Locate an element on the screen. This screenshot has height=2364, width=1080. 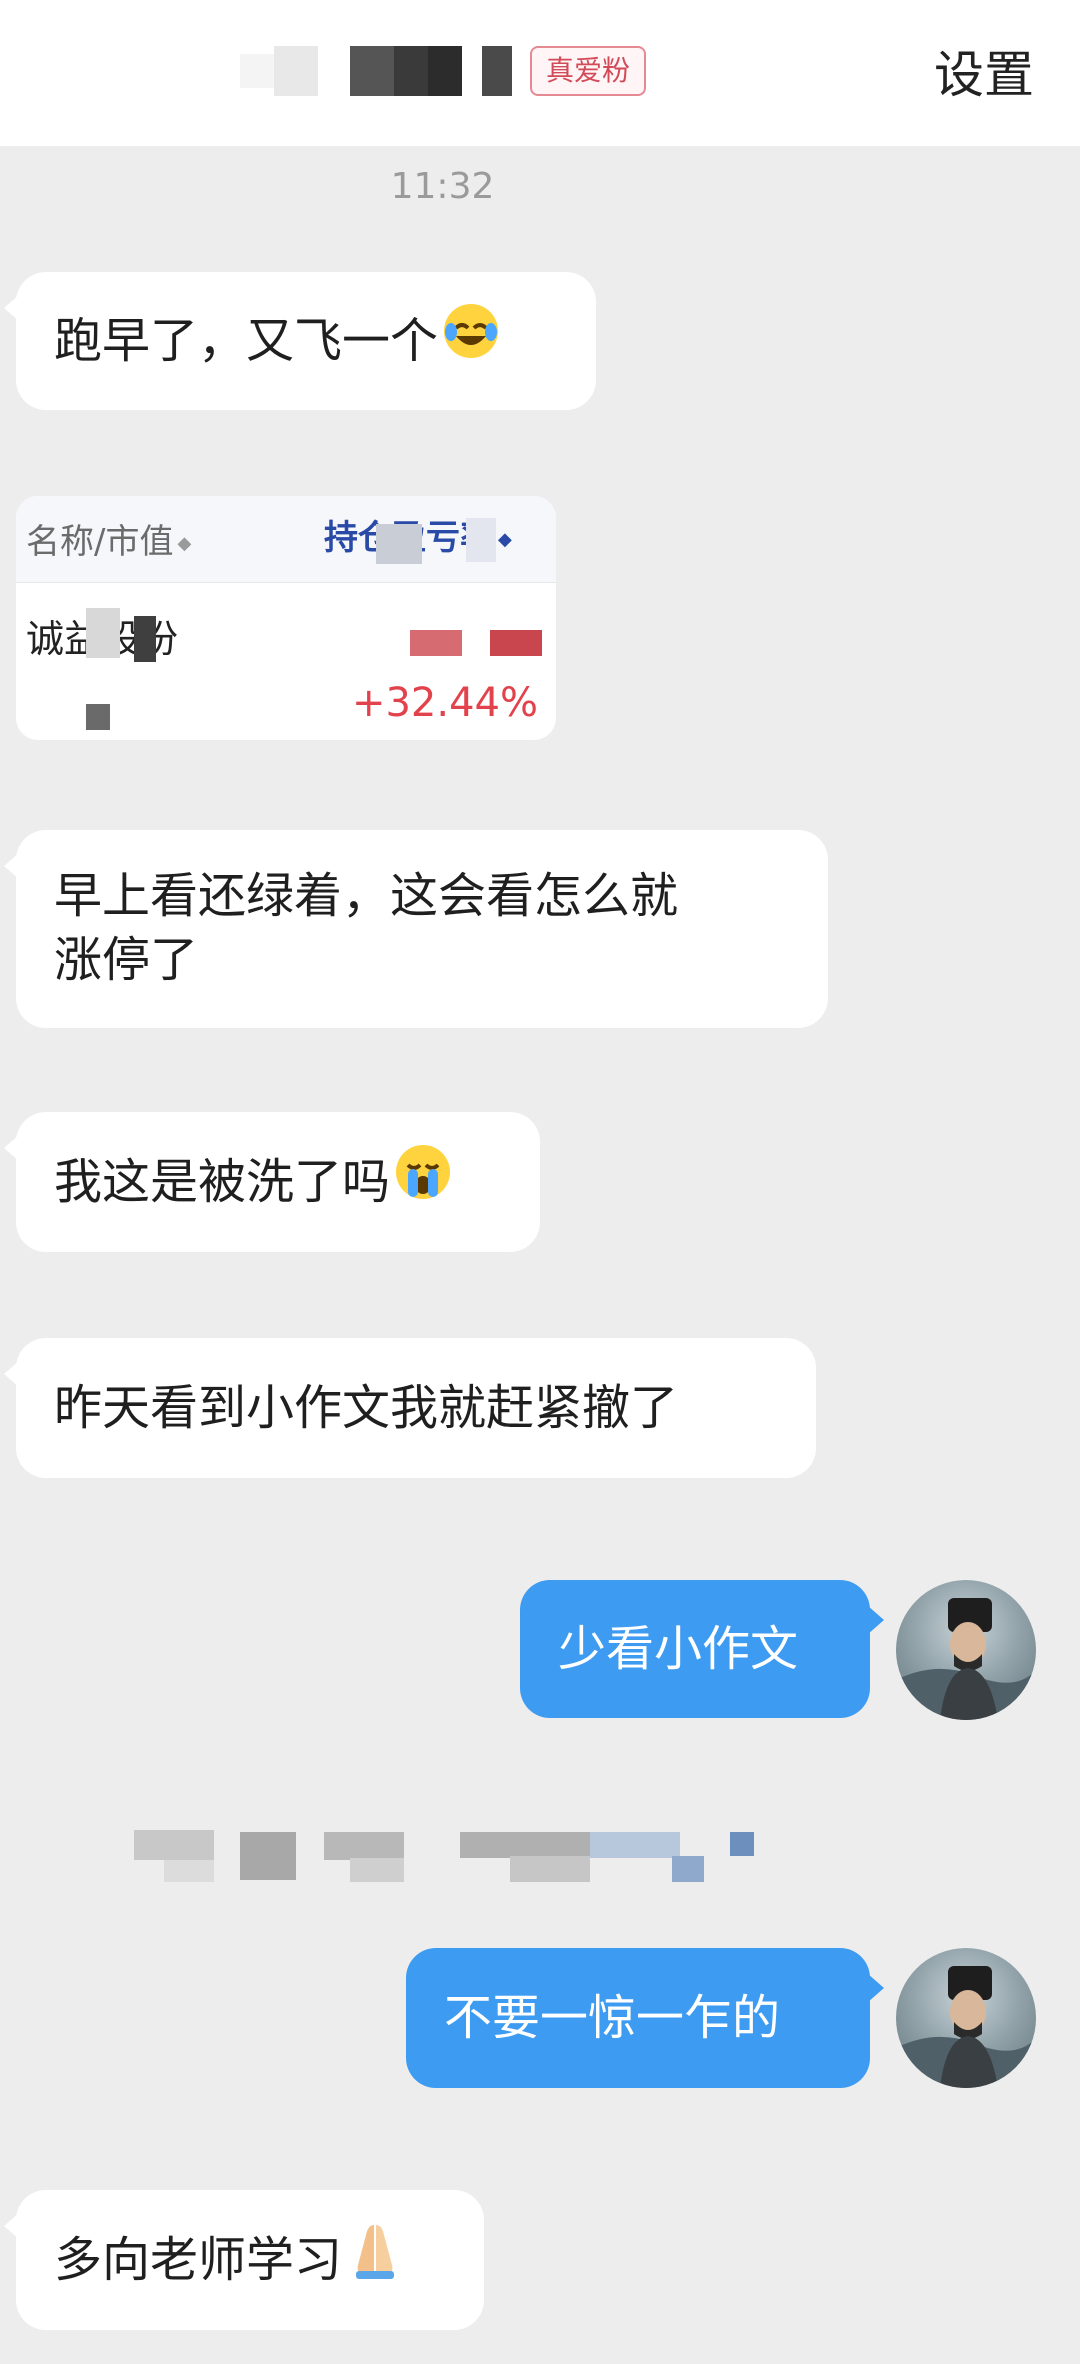
message-text: 多向老师学习 is located at coordinates (198, 2260).